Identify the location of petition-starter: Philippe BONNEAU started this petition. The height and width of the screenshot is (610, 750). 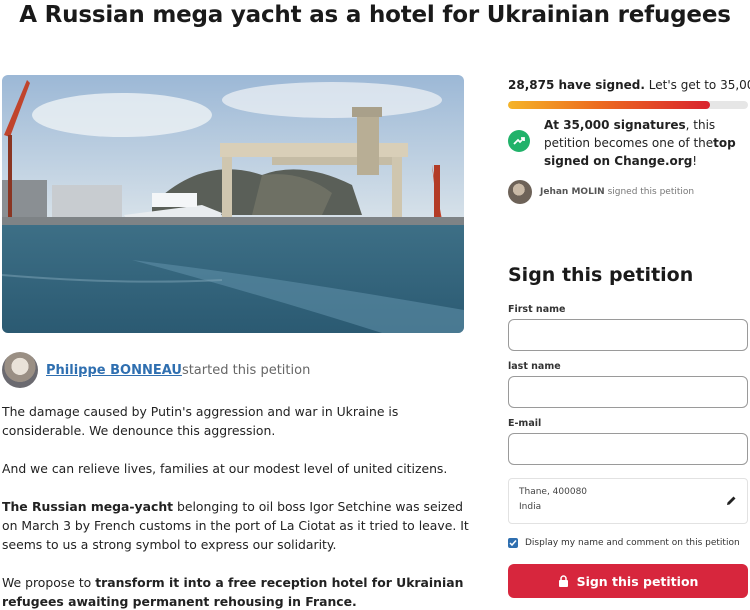
(156, 370).